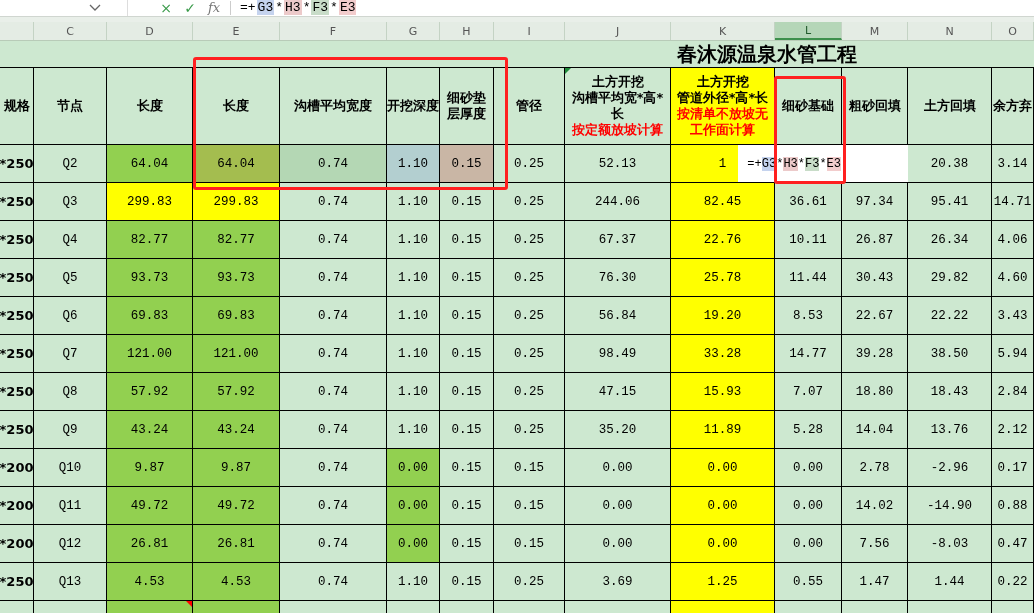 The image size is (1034, 613). What do you see at coordinates (1013, 106) in the screenshot?
I see `header-cell: 余方弃` at bounding box center [1013, 106].